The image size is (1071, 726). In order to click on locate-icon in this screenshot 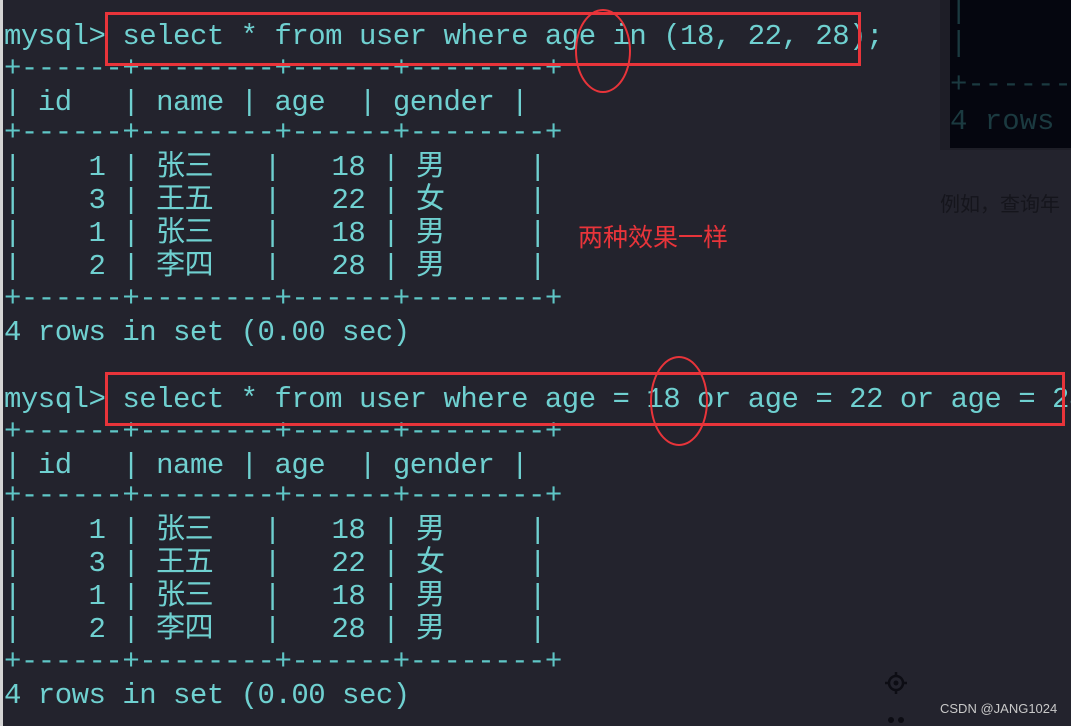, I will do `click(896, 683)`.